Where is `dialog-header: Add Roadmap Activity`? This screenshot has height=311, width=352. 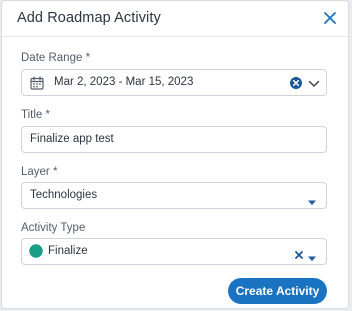
dialog-header: Add Roadmap Activity is located at coordinates (175, 19).